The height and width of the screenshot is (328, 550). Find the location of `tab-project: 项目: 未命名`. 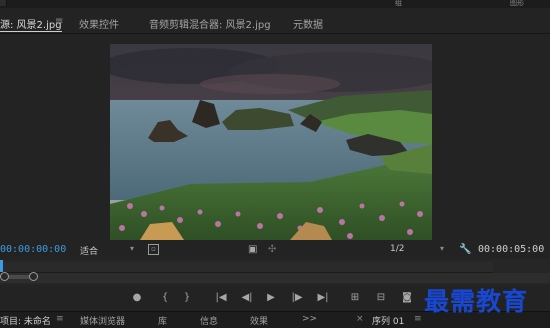

tab-project: 项目: 未命名 is located at coordinates (25, 320).